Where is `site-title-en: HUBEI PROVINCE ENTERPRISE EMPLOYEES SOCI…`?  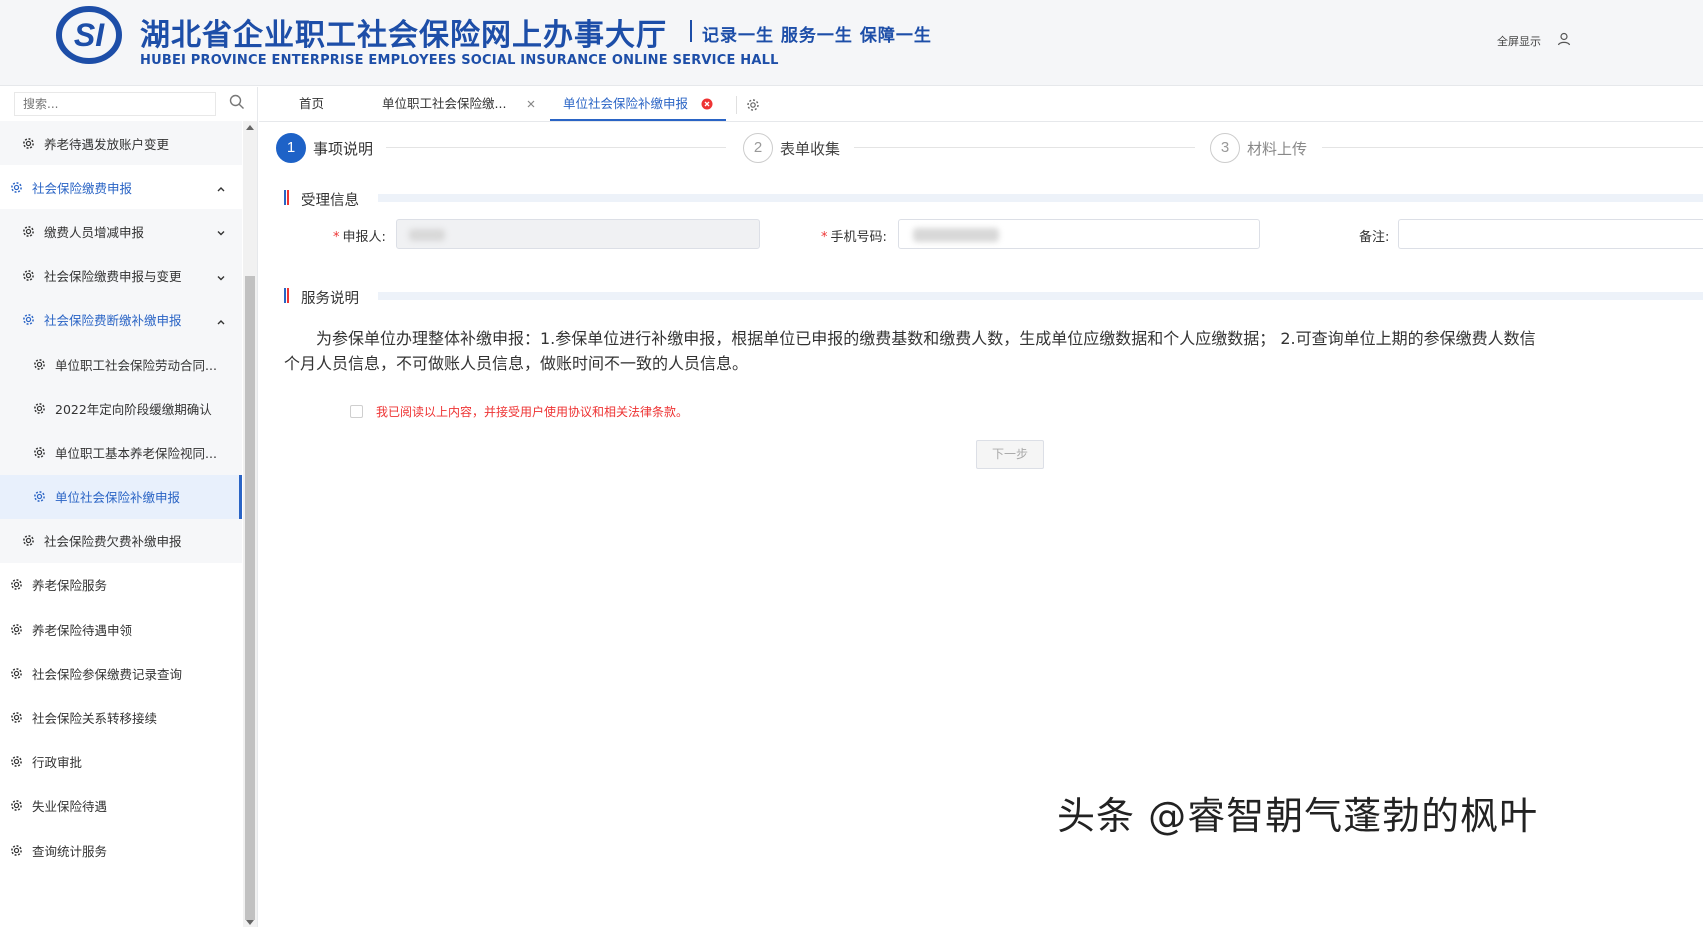 site-title-en: HUBEI PROVINCE ENTERPRISE EMPLOYEES SOCI… is located at coordinates (459, 60).